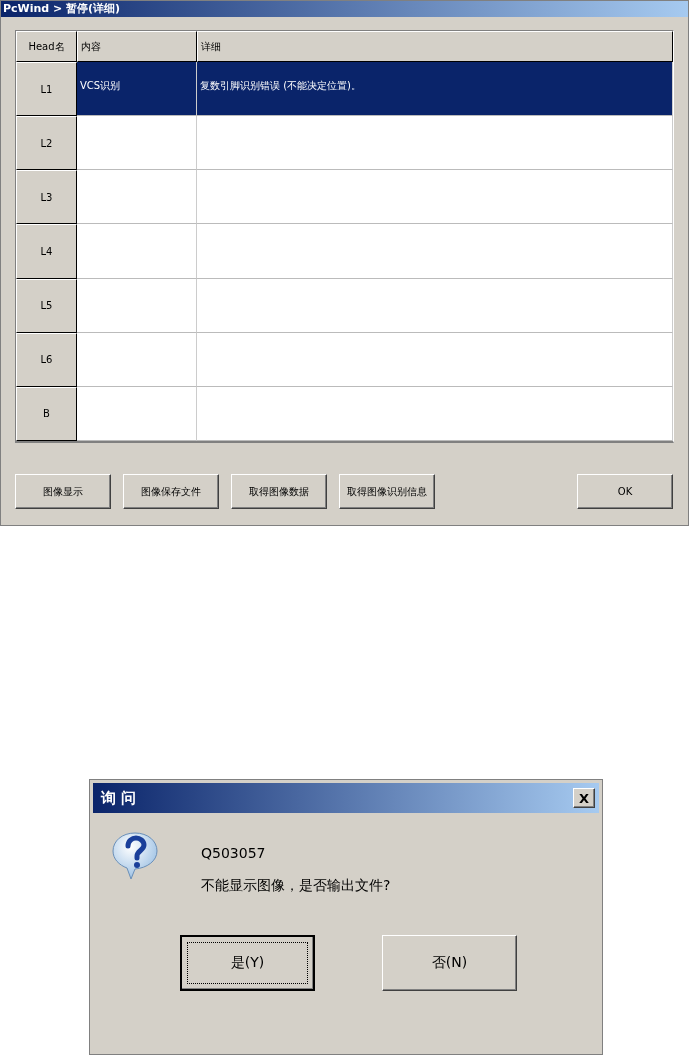 The width and height of the screenshot is (689, 1059). What do you see at coordinates (46, 143) in the screenshot?
I see `row-header: L2` at bounding box center [46, 143].